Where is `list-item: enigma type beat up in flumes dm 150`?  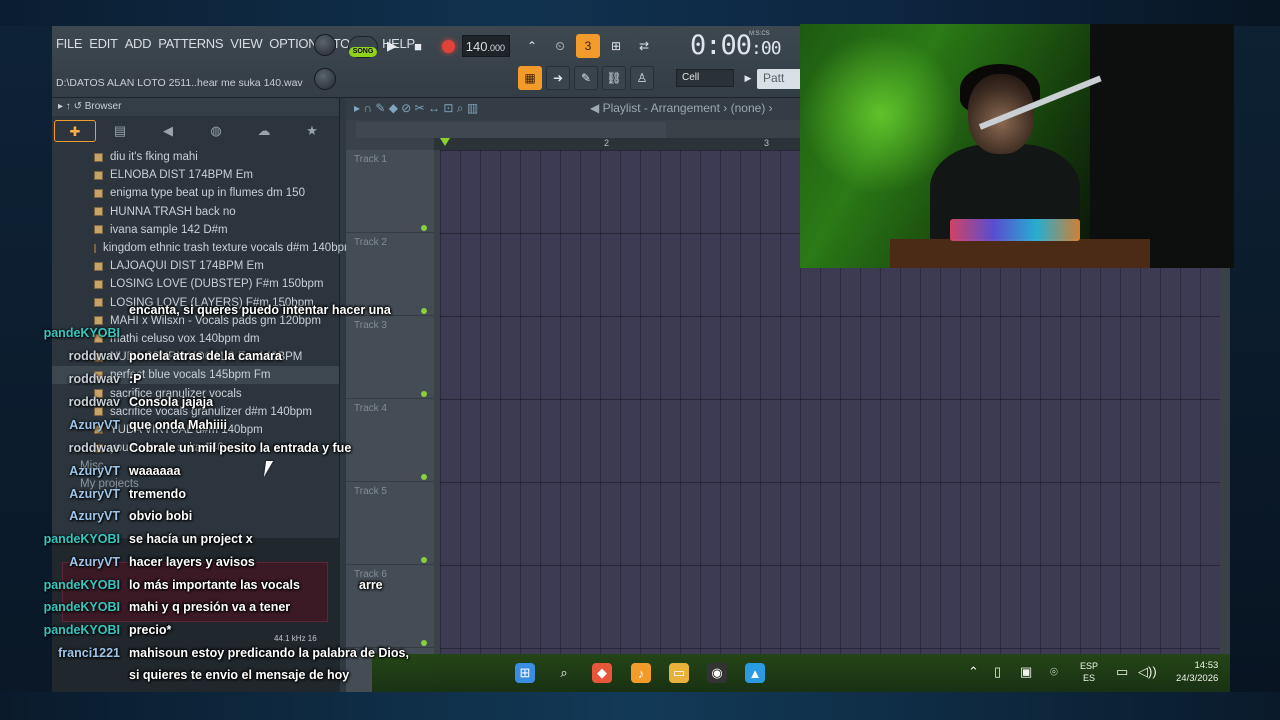
list-item: enigma type beat up in flumes dm 150 is located at coordinates (195, 193).